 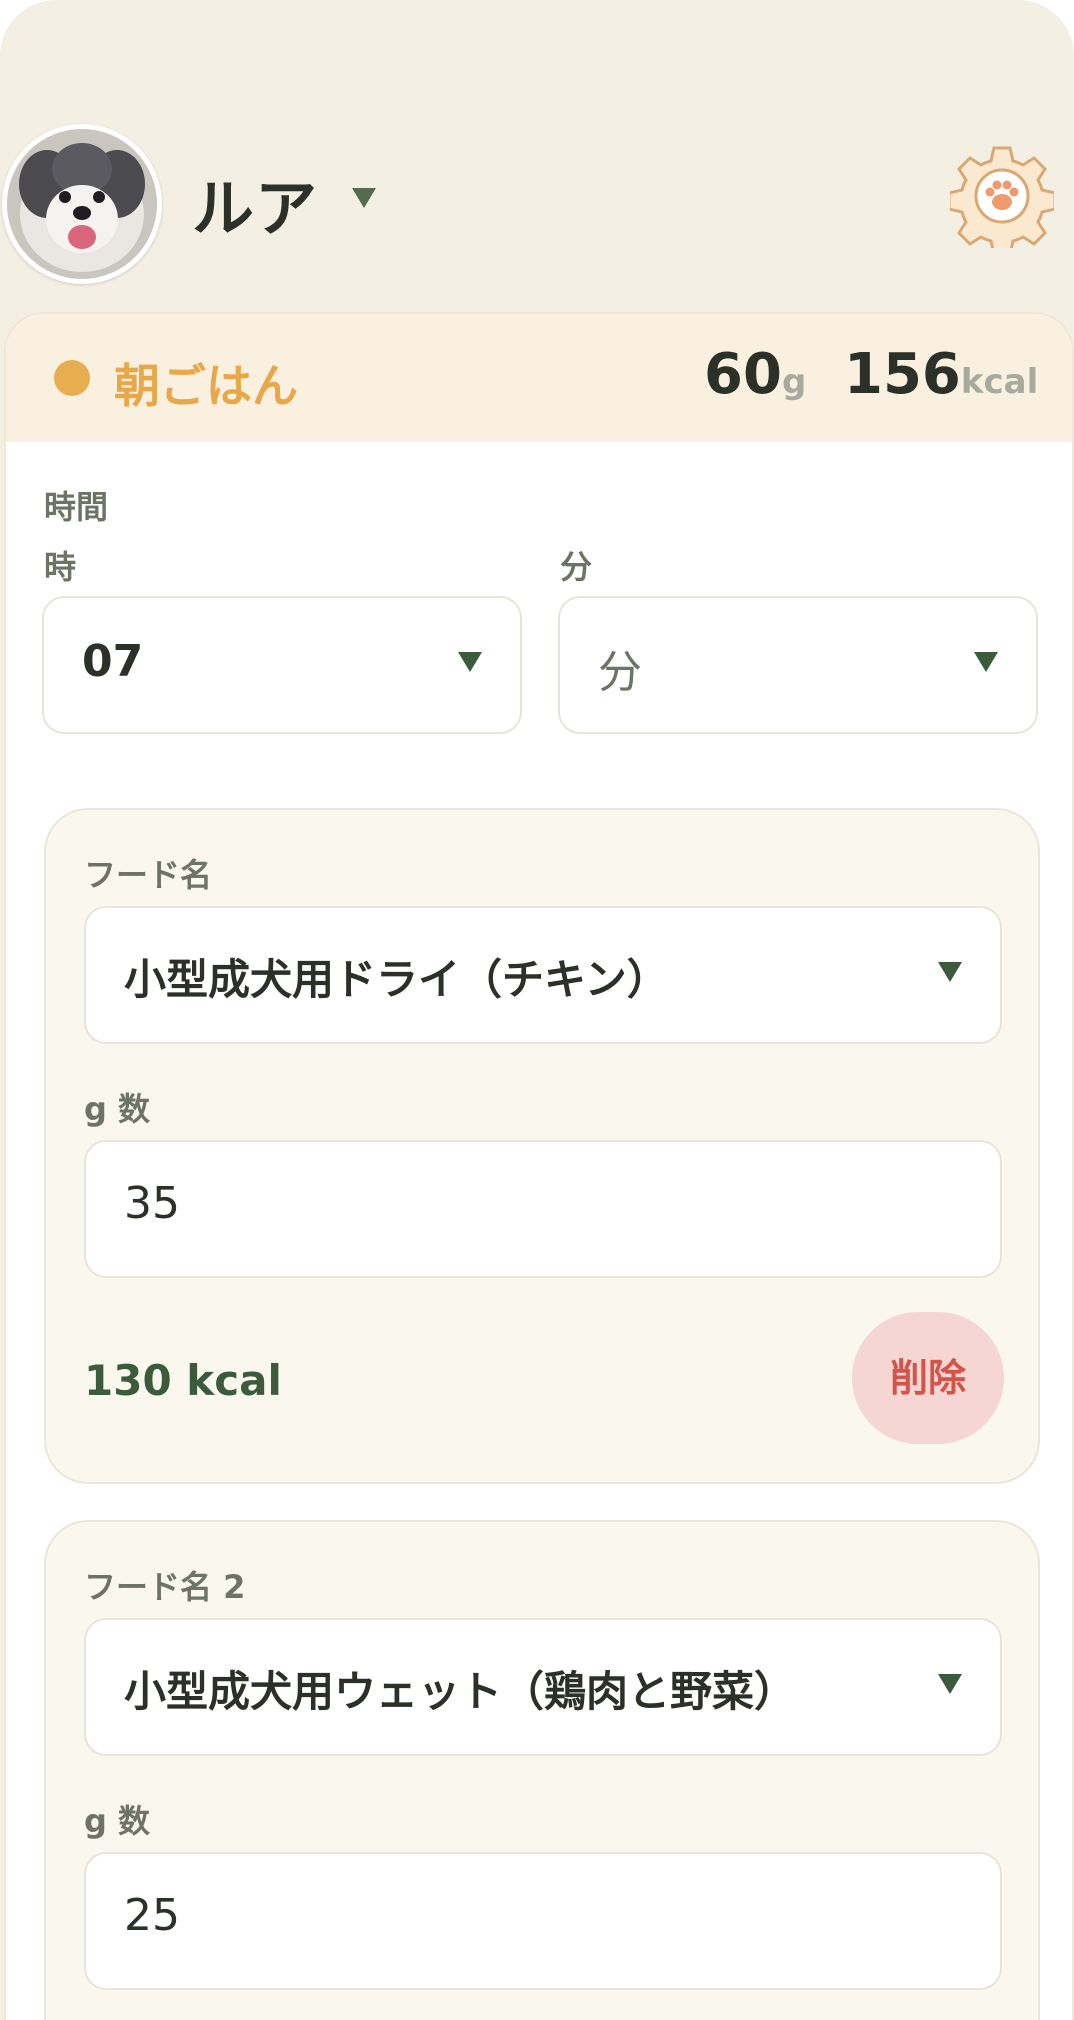 I want to click on grams-input-value: 35, so click(x=152, y=1203).